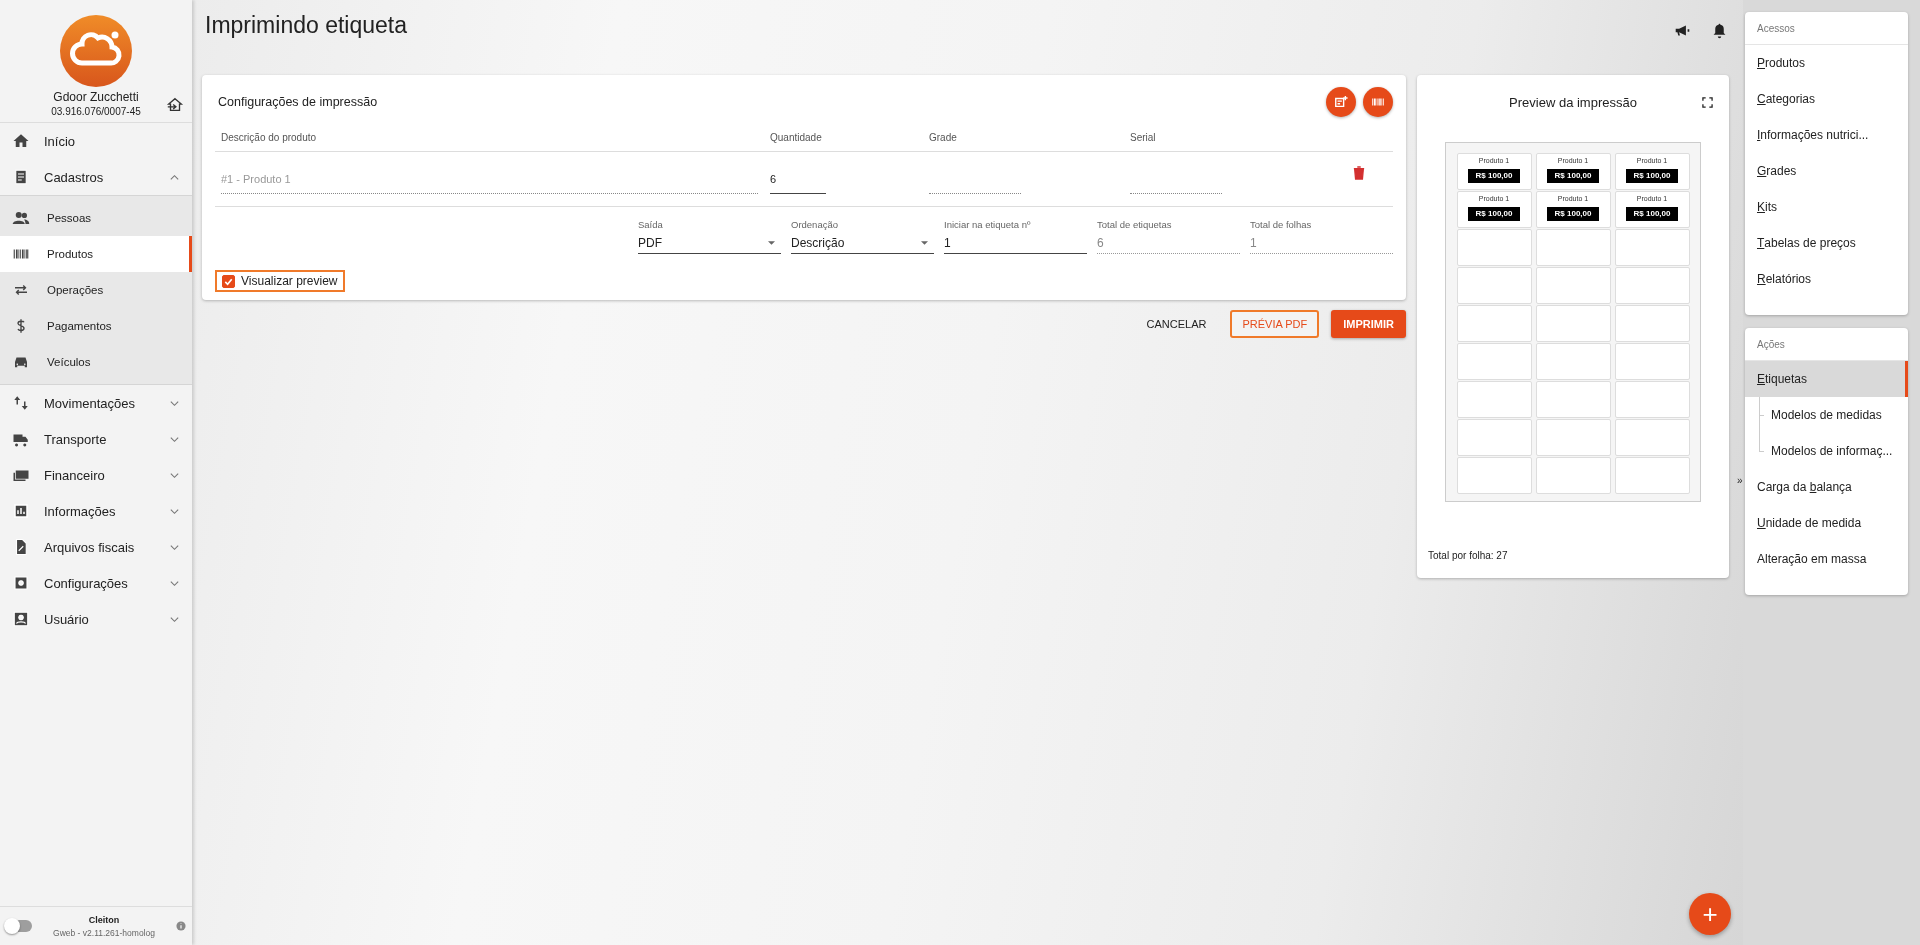 This screenshot has height=945, width=1920. I want to click on shortcut-item: Carga da balança, so click(1826, 487).